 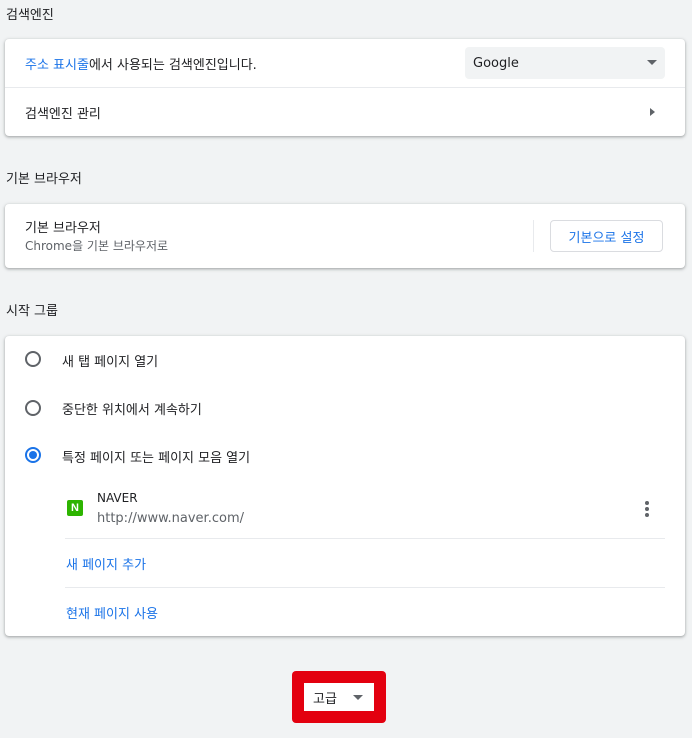 What do you see at coordinates (647, 509) in the screenshot?
I see `more-actions-icon` at bounding box center [647, 509].